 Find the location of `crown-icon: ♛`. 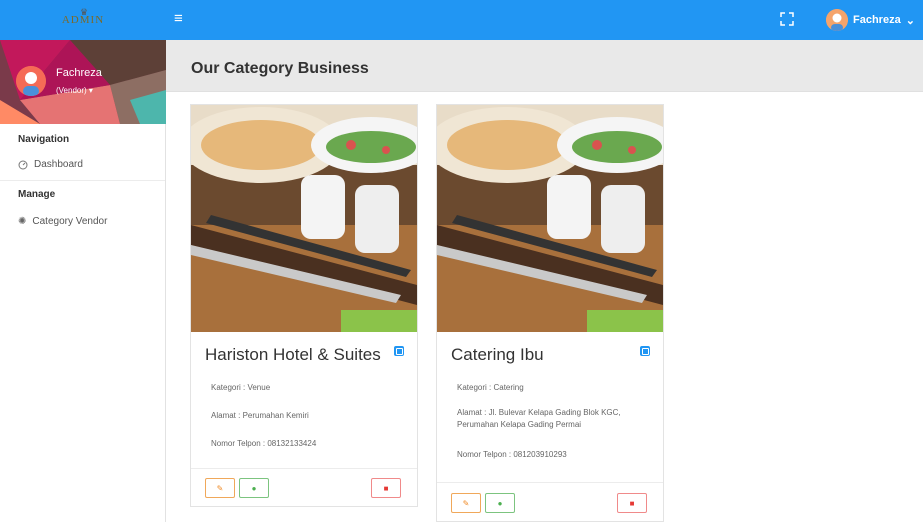

crown-icon: ♛ is located at coordinates (84, 12).